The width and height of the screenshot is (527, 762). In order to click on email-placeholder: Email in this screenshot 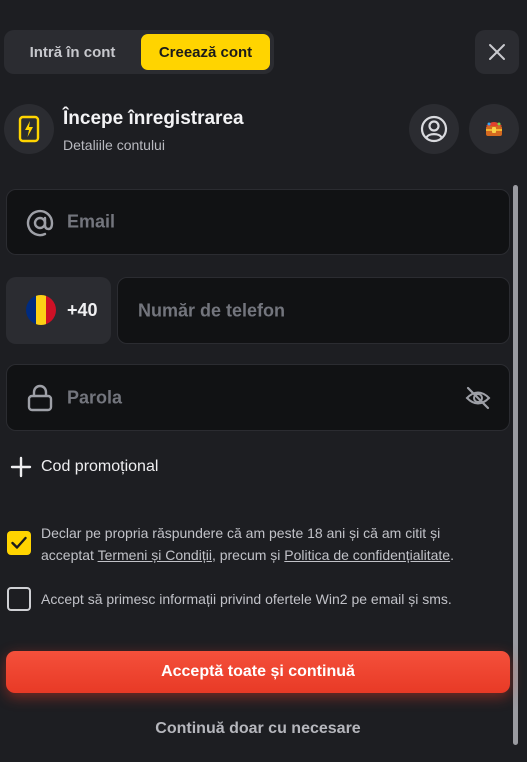, I will do `click(91, 221)`.